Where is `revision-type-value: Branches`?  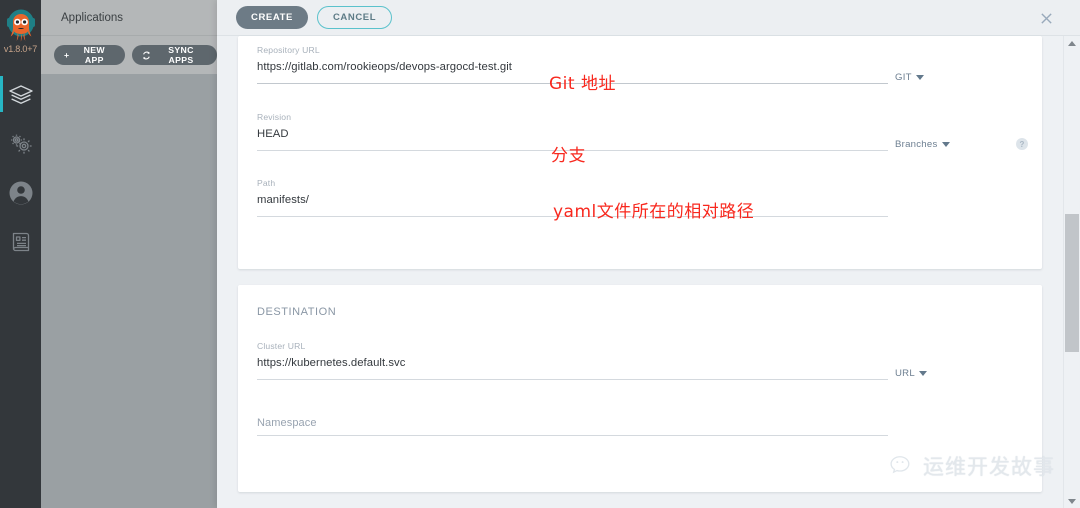
revision-type-value: Branches is located at coordinates (916, 144).